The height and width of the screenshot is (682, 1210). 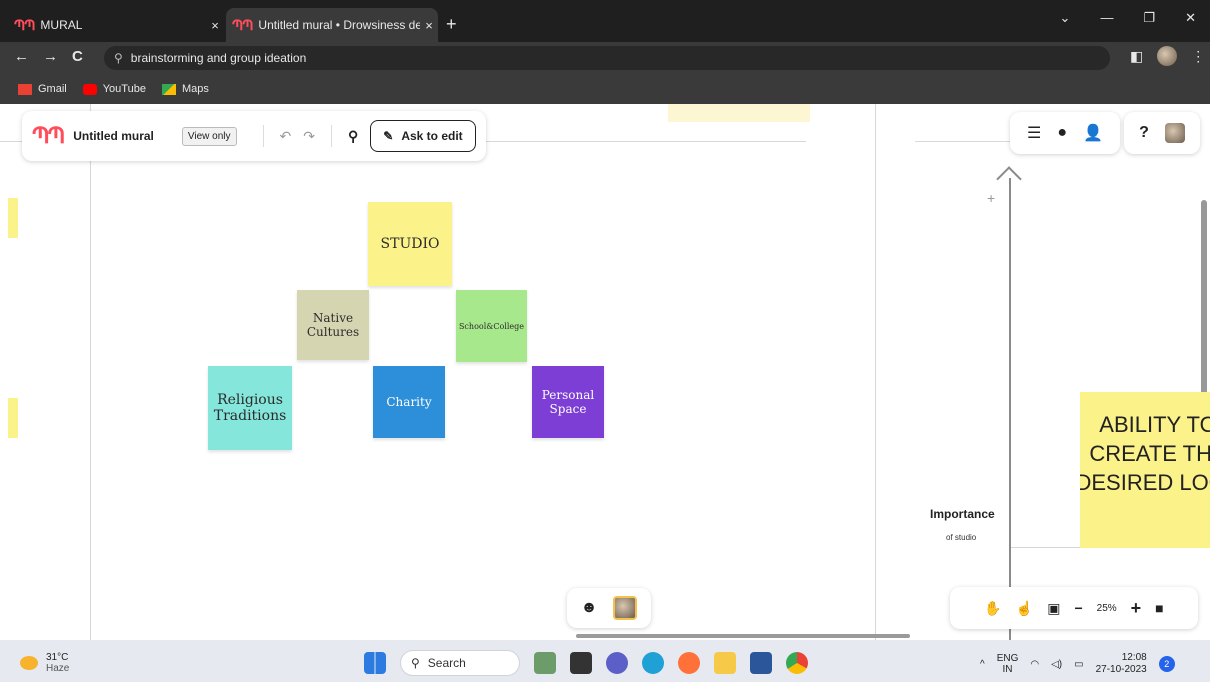 What do you see at coordinates (992, 608) in the screenshot?
I see `hand-icon: ✋` at bounding box center [992, 608].